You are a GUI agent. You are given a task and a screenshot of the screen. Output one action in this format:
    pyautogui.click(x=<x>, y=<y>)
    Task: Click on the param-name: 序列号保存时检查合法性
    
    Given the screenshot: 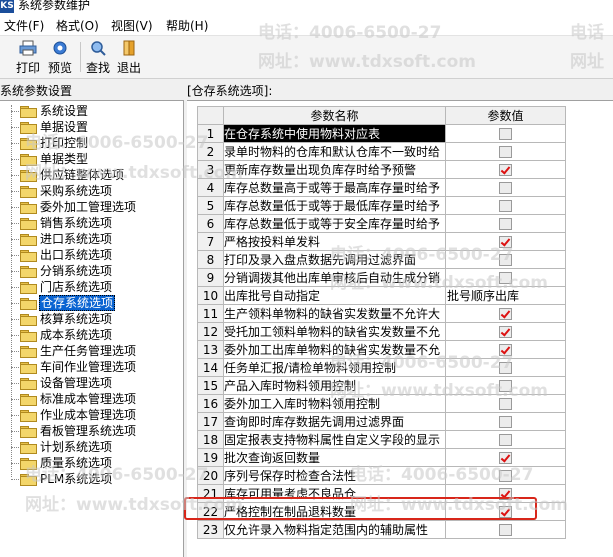 What is the action you would take?
    pyautogui.click(x=334, y=475)
    